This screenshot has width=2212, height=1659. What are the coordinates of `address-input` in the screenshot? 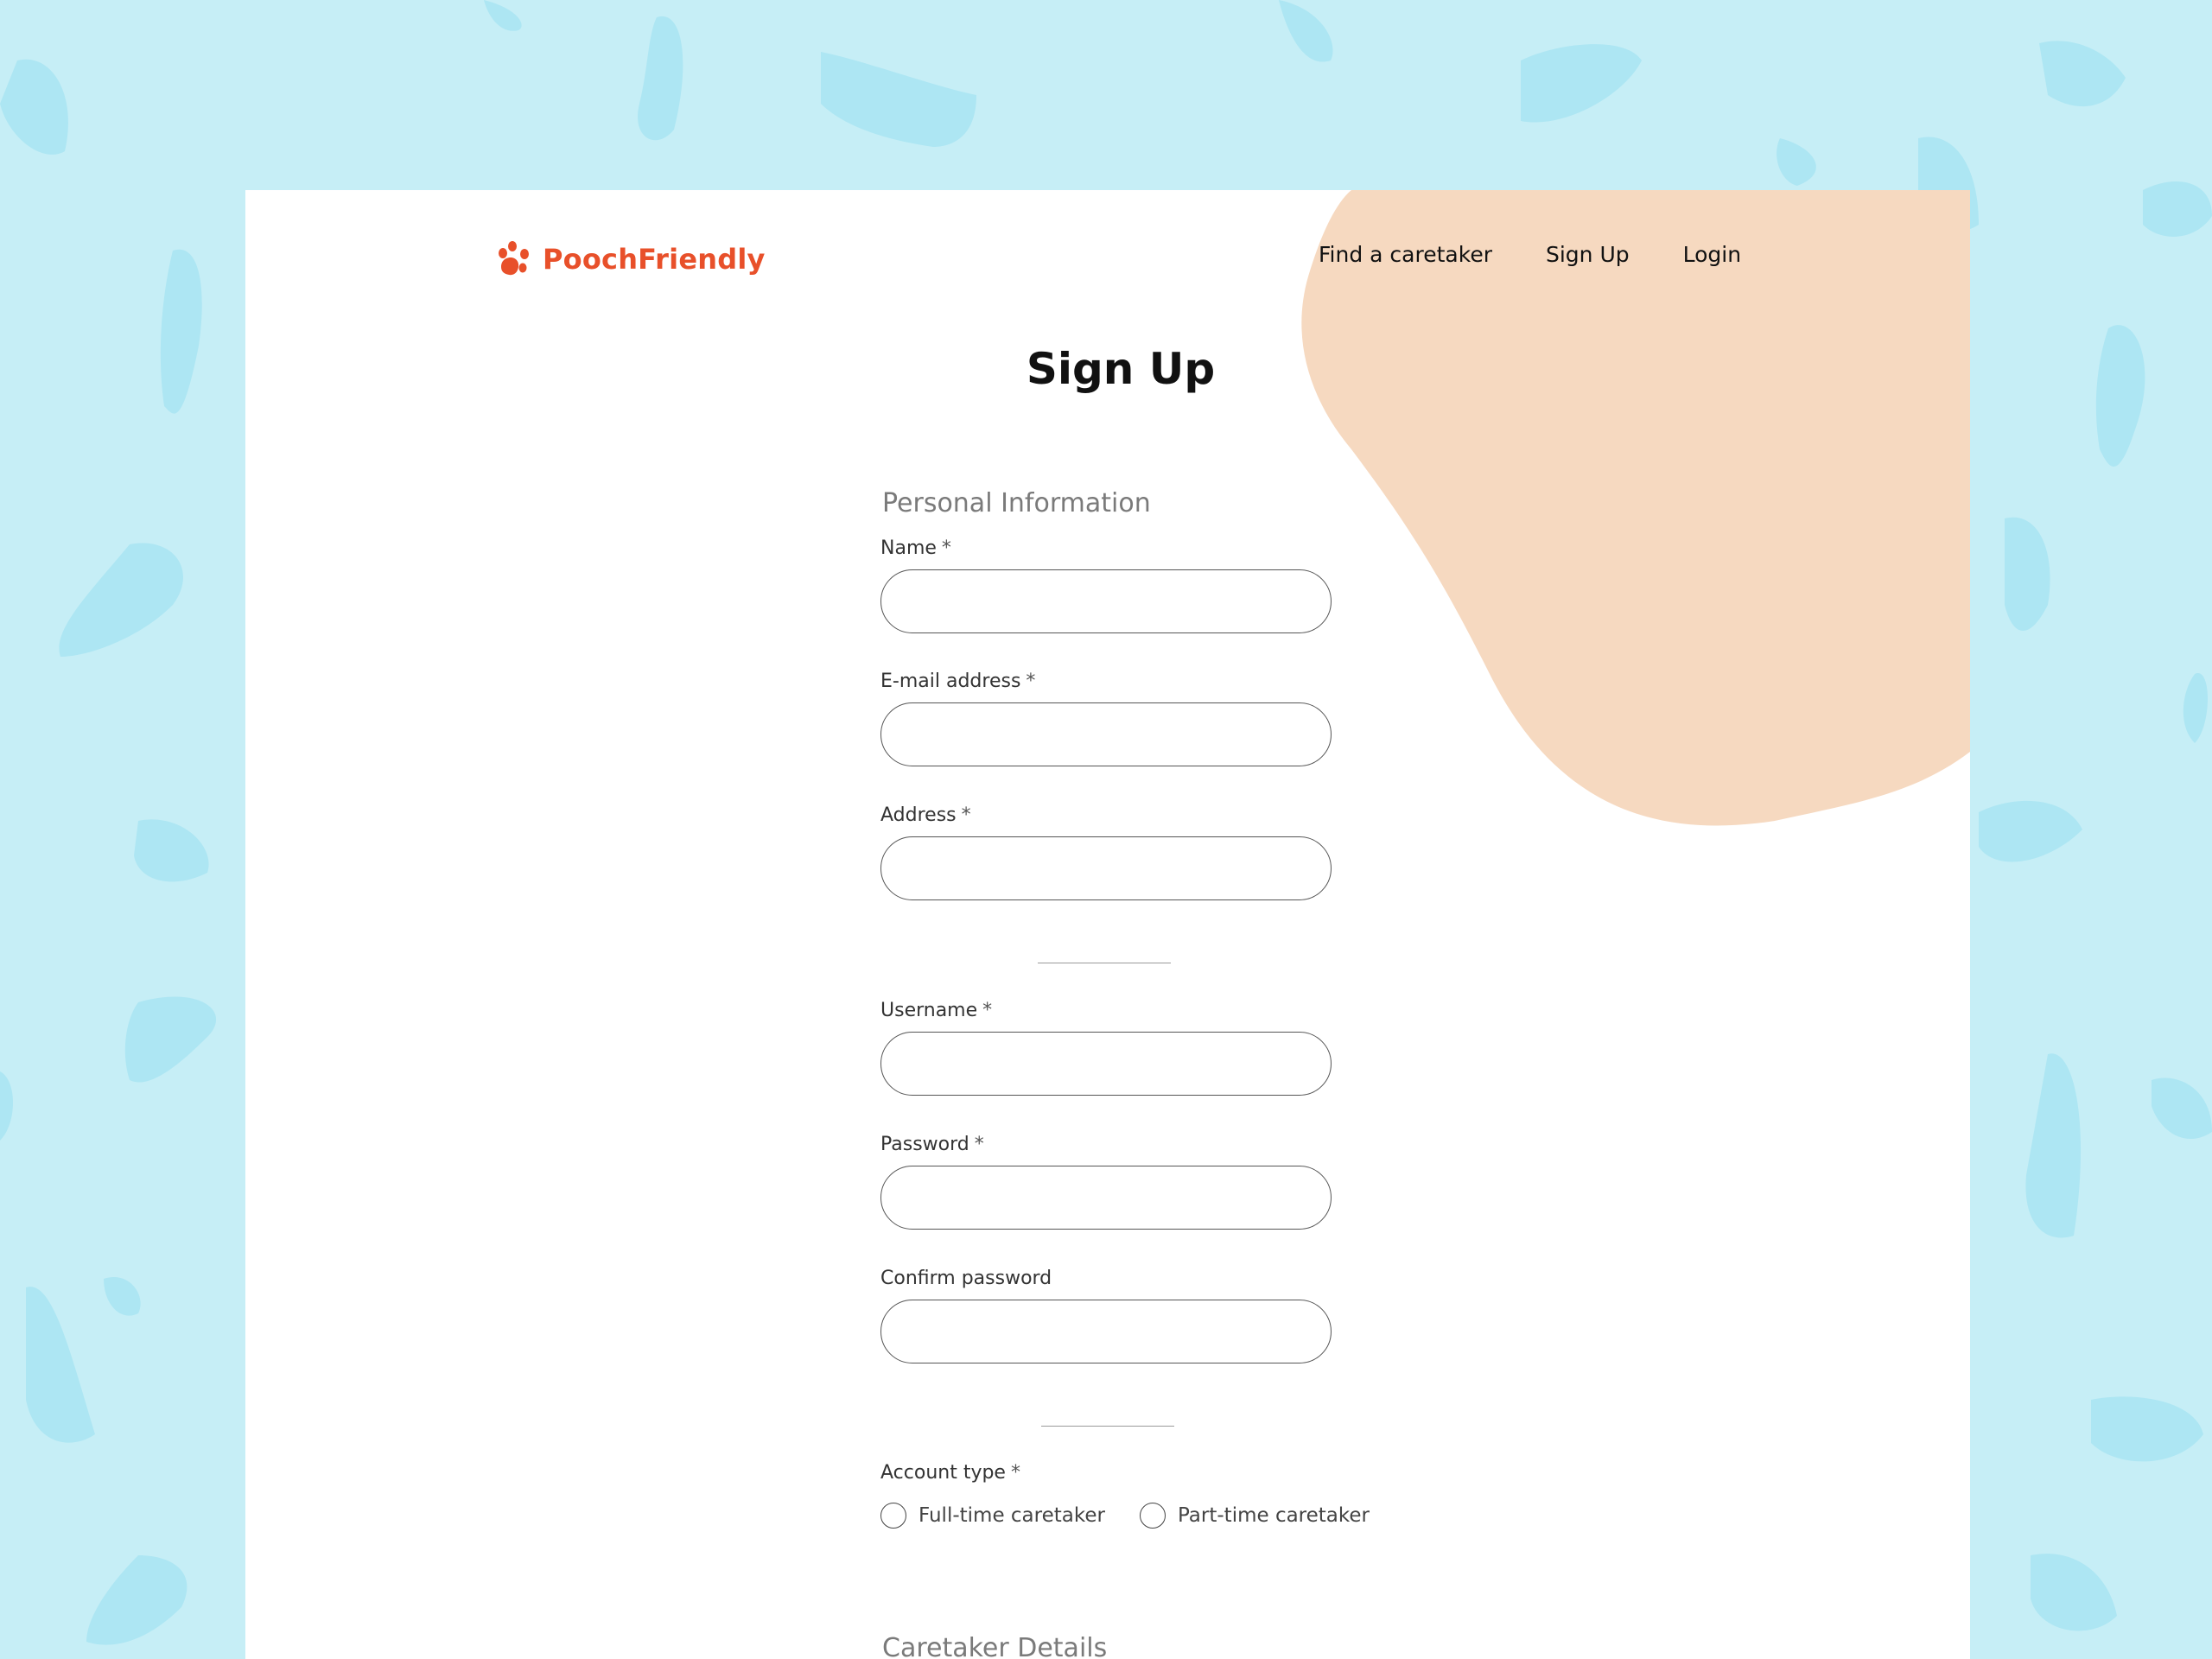 It's located at (1106, 868).